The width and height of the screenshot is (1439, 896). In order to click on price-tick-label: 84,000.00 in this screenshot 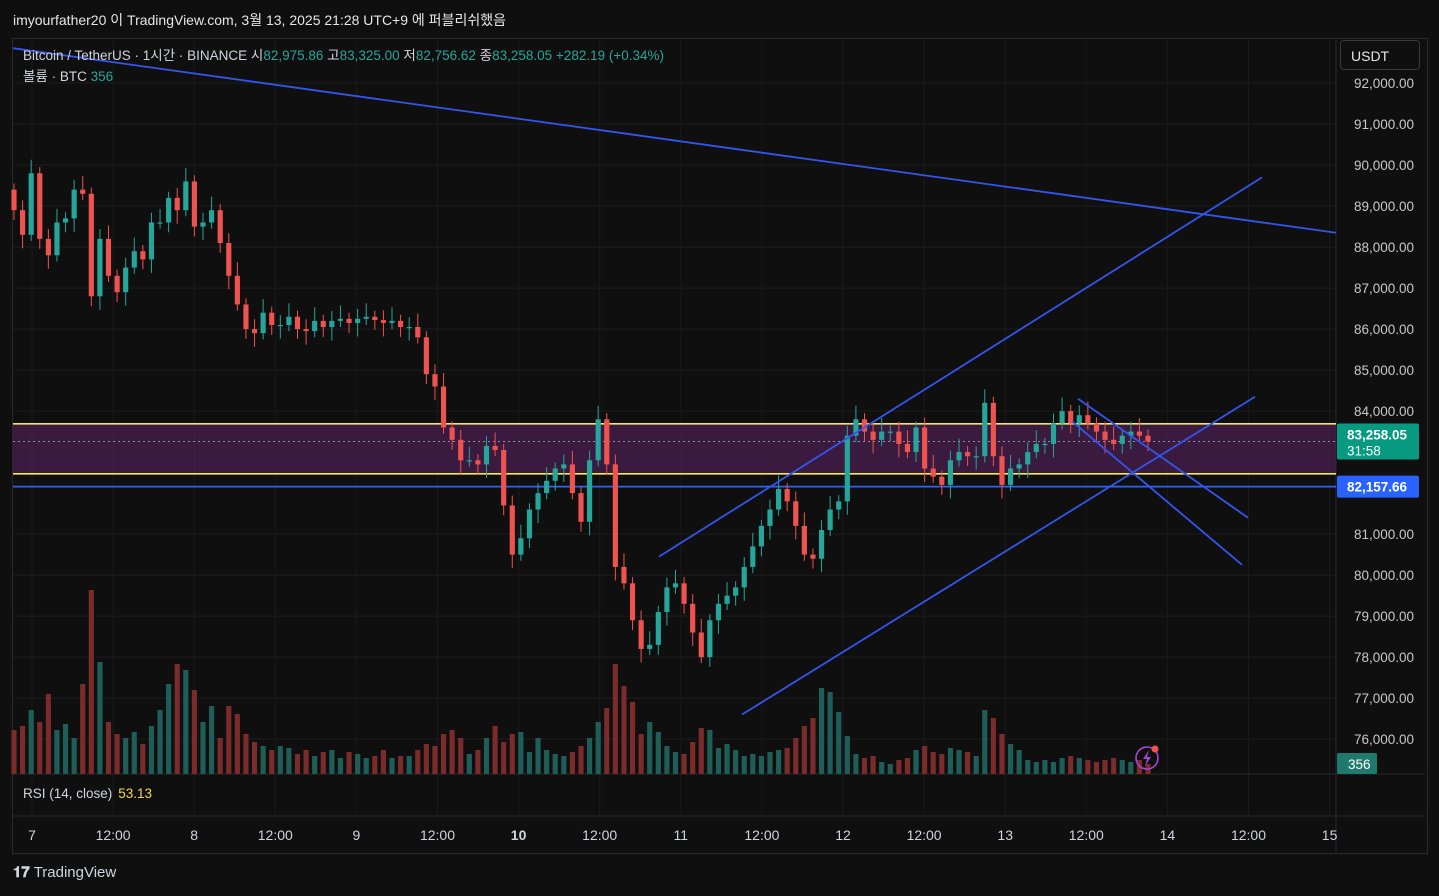, I will do `click(1384, 411)`.